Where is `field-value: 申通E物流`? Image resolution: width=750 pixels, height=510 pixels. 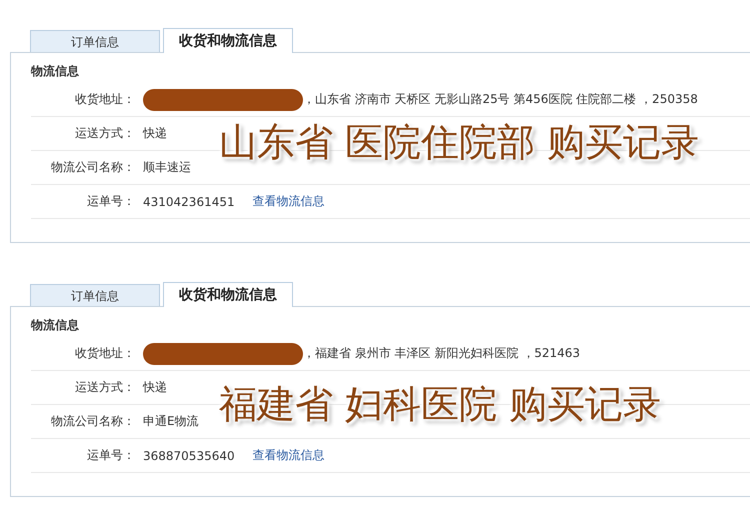
field-value: 申通E物流 is located at coordinates (171, 421).